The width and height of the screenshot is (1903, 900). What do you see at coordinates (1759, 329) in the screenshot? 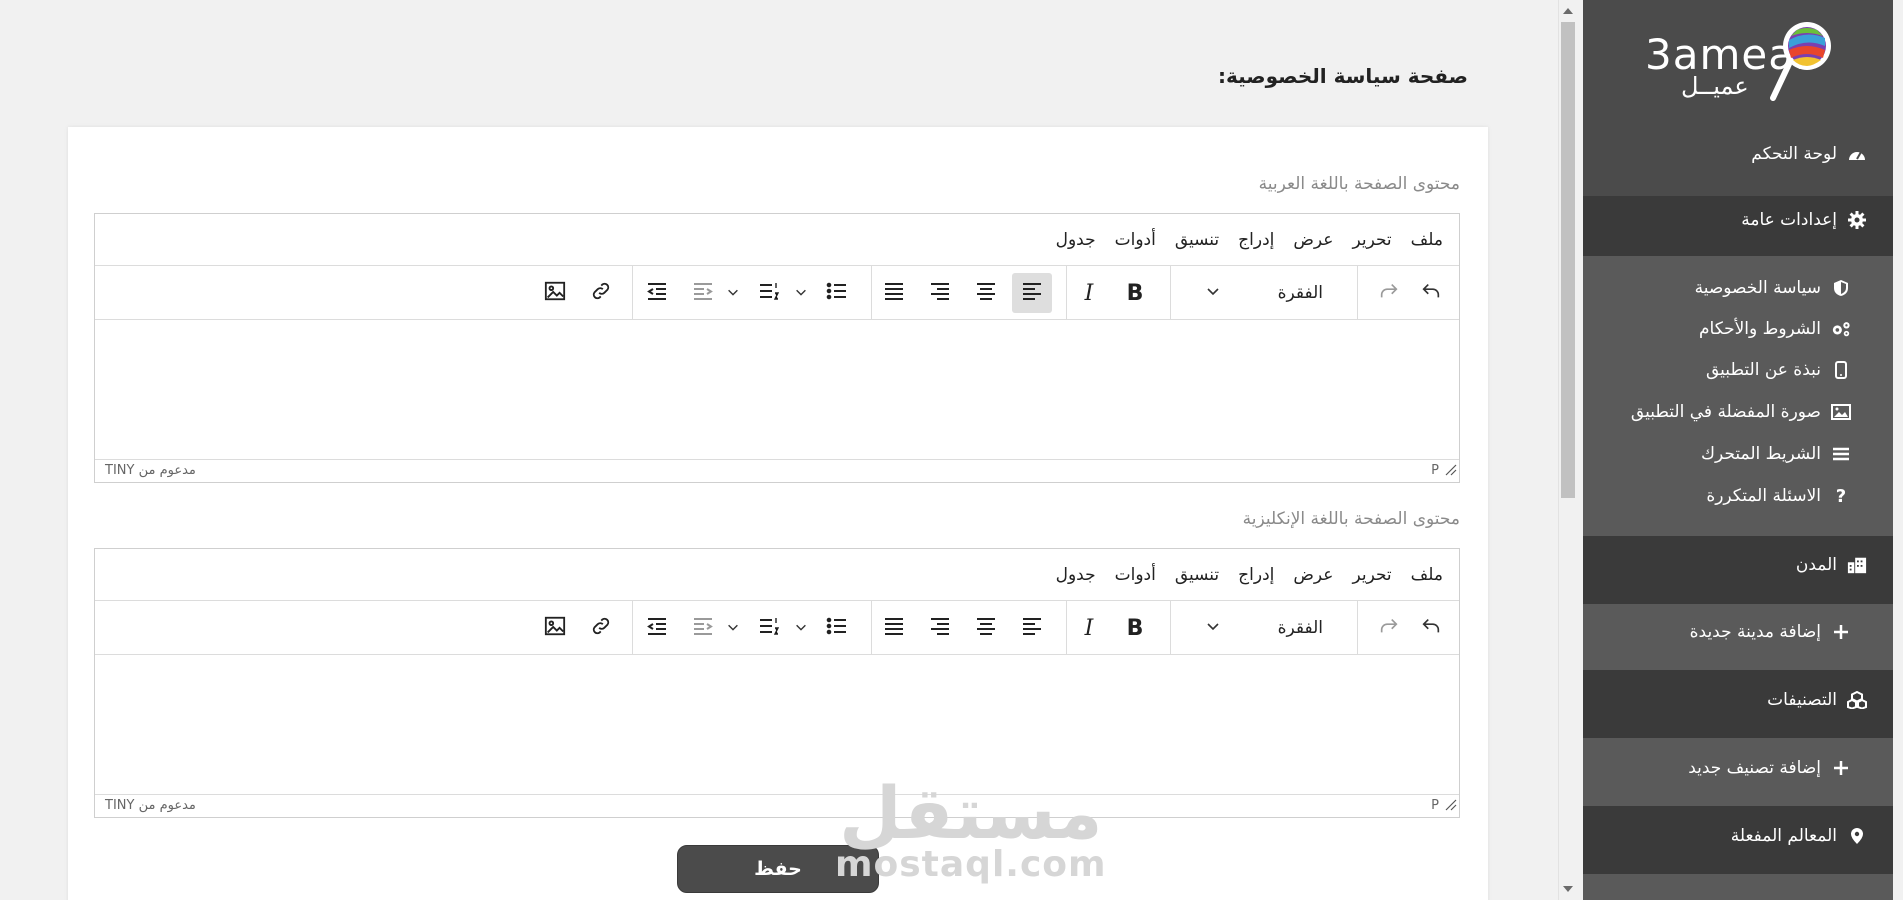
I see `sidebar-item-label: الشروط والأحكام` at bounding box center [1759, 329].